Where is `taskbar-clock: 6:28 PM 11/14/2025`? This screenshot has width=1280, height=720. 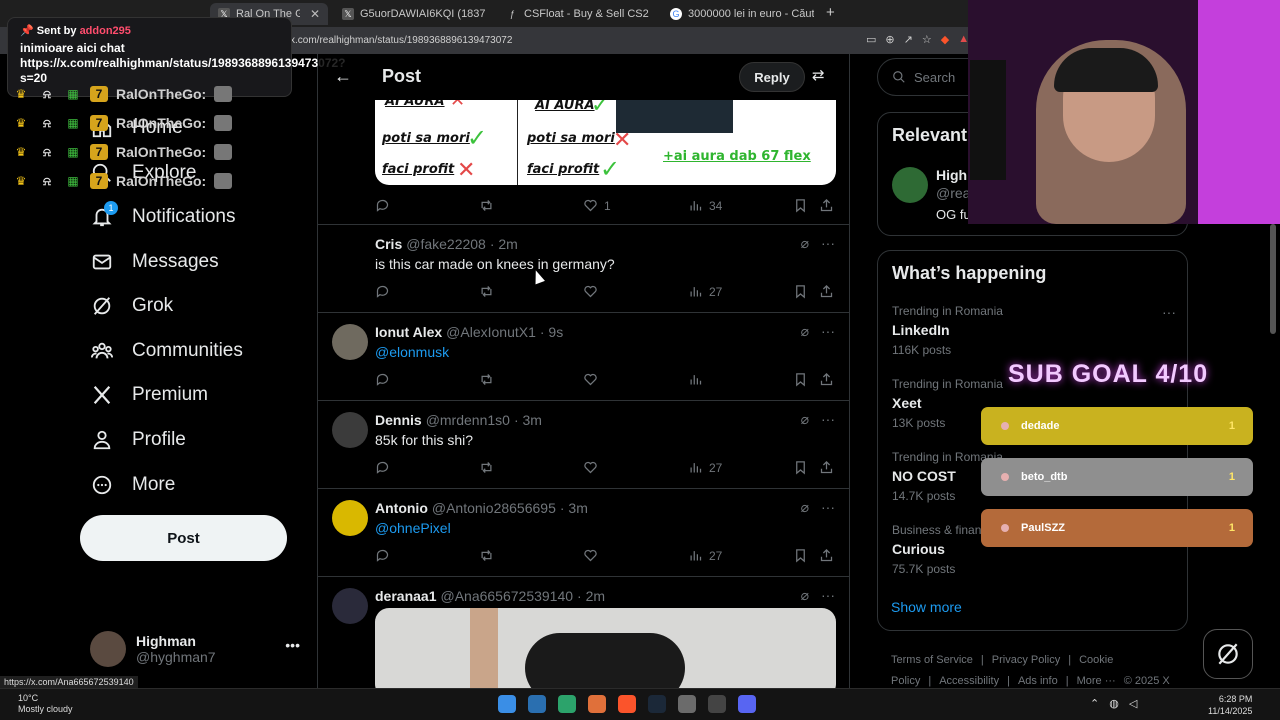 taskbar-clock: 6:28 PM 11/14/2025 is located at coordinates (1230, 705).